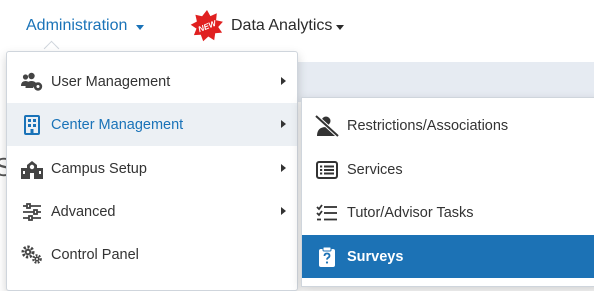 The height and width of the screenshot is (291, 594). Describe the element at coordinates (99, 168) in the screenshot. I see `menu-item-label: Campus Setup` at that location.